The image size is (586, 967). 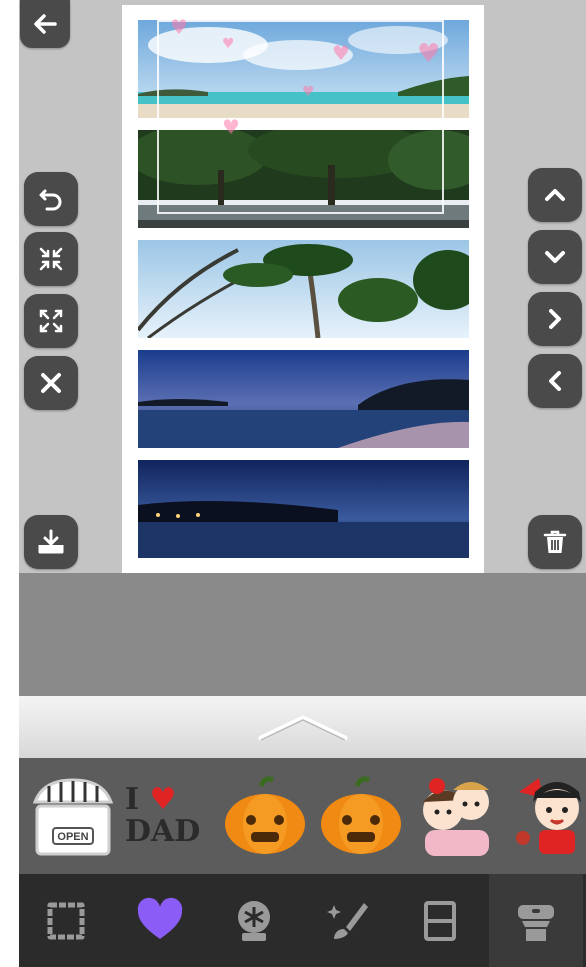 I want to click on undo-icon, so click(x=50, y=200).